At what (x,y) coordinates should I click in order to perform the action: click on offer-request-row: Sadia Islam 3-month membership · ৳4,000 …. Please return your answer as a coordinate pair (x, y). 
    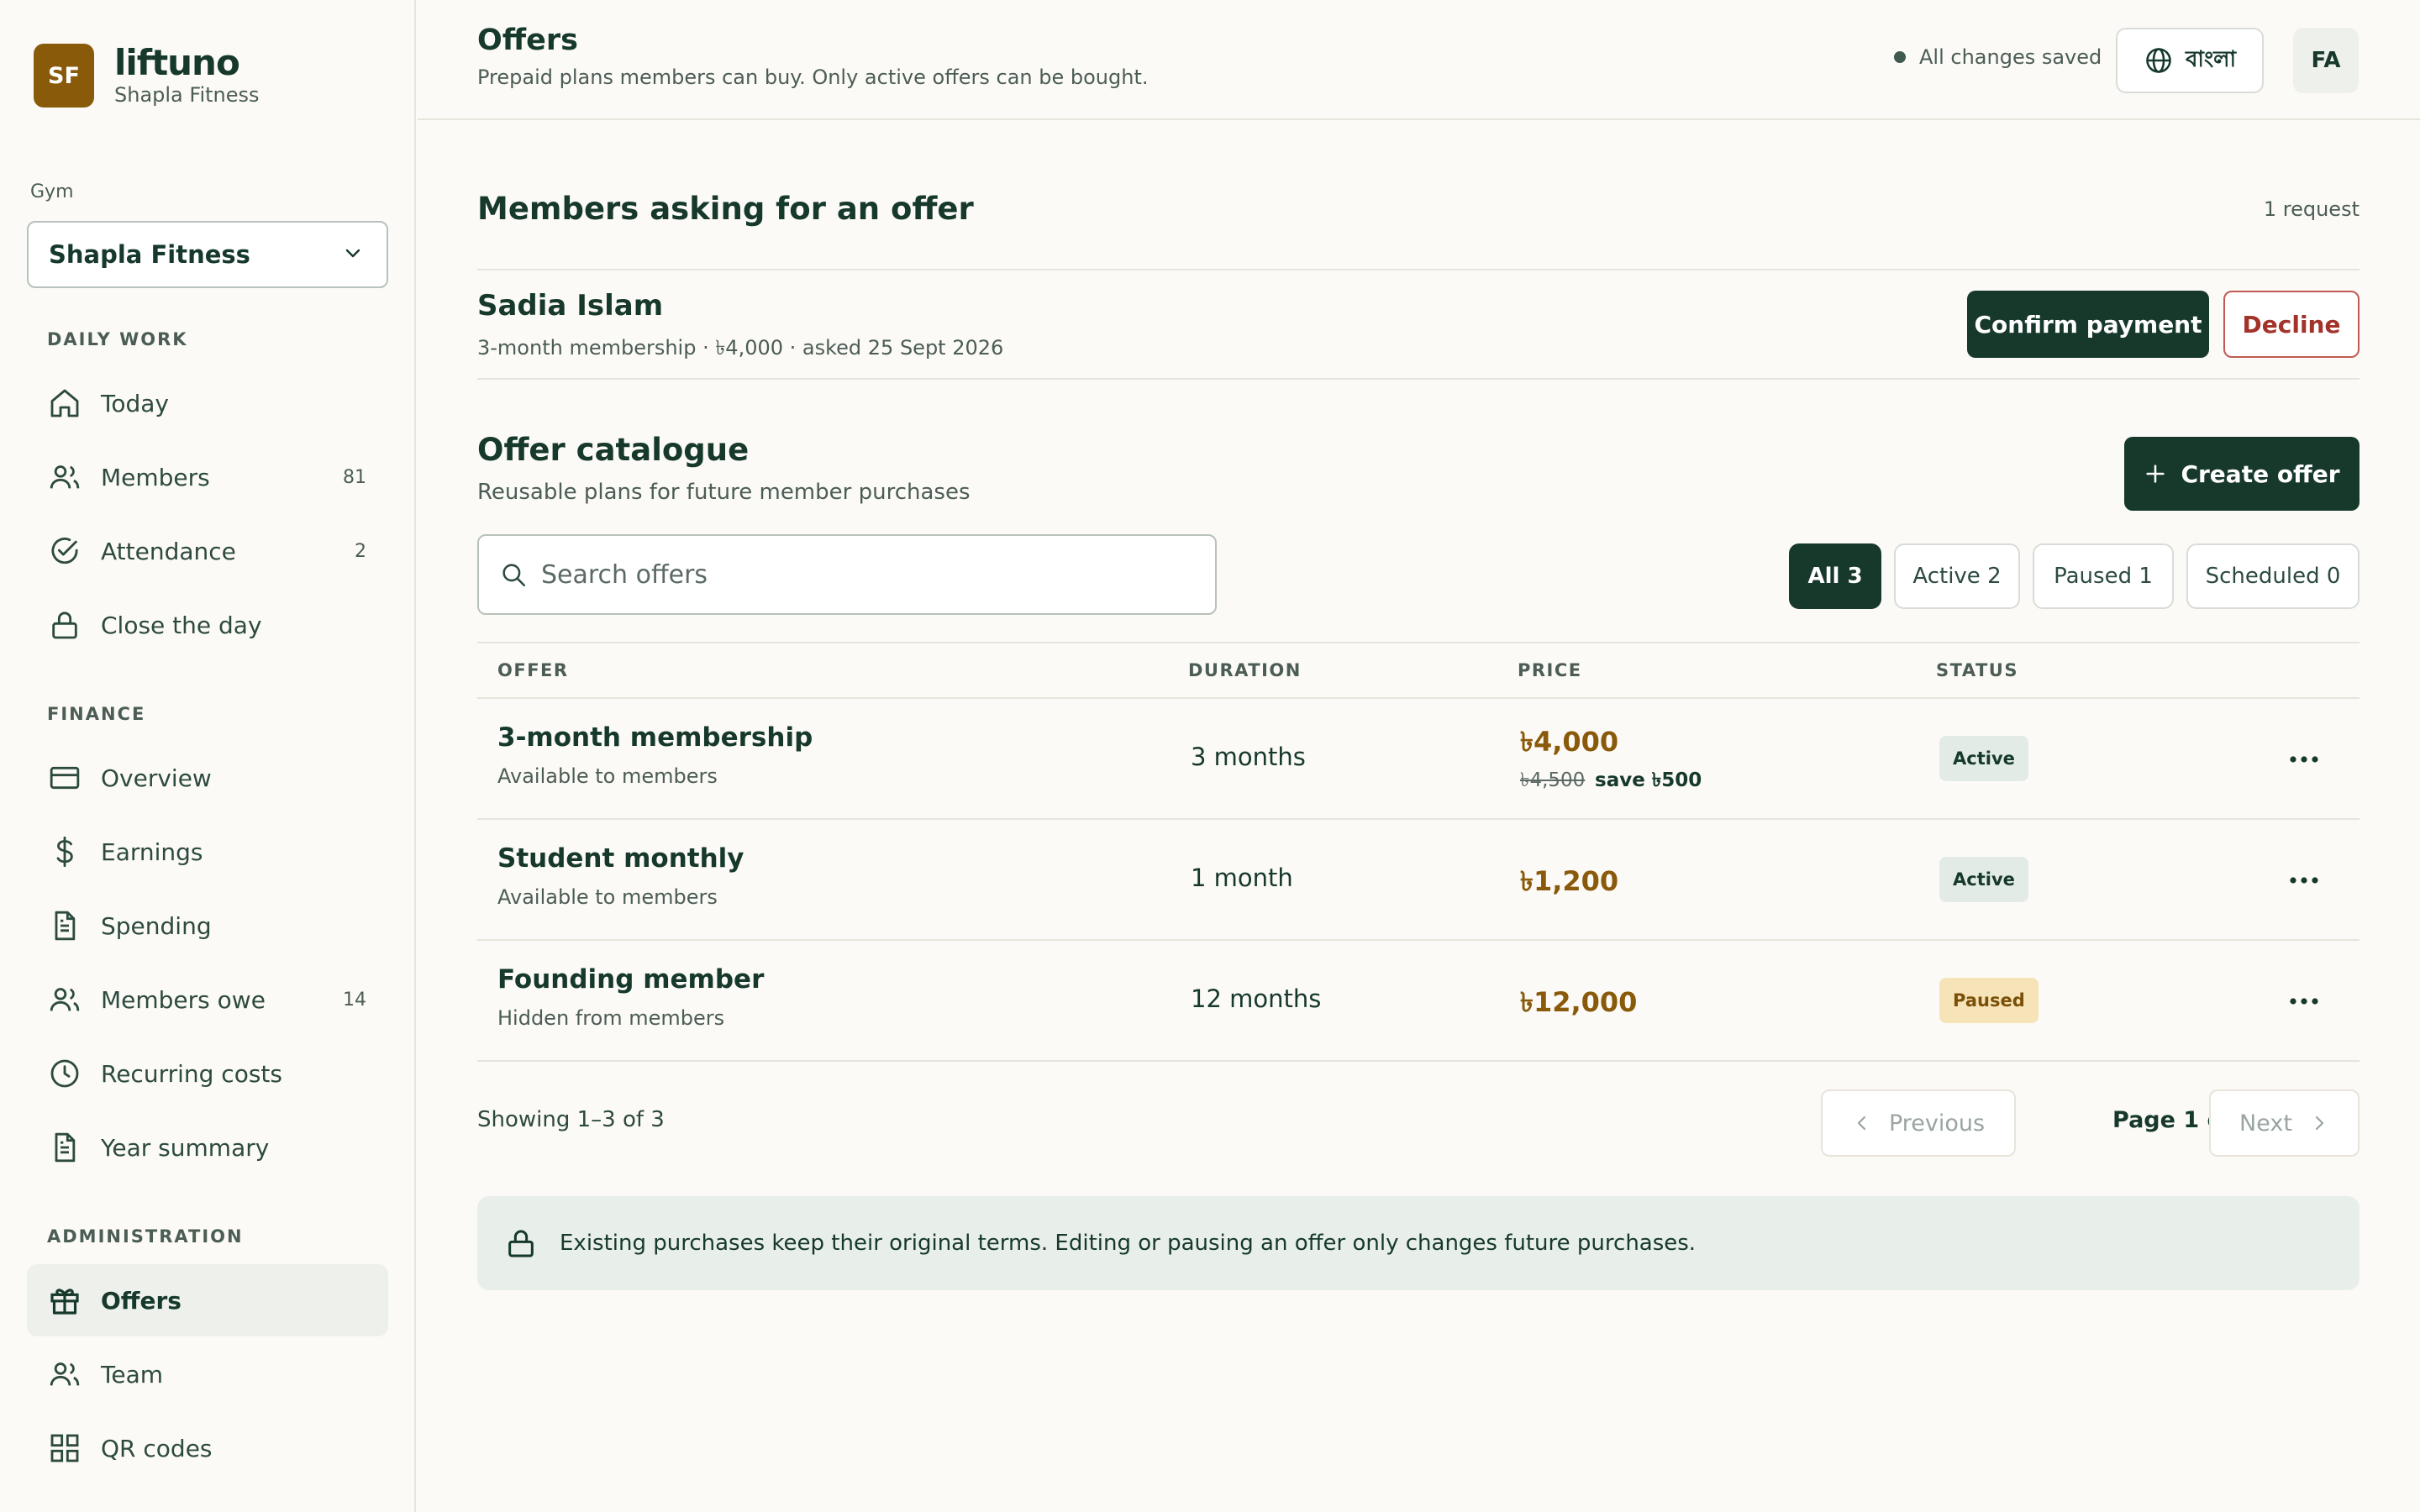
    Looking at the image, I should click on (1418, 324).